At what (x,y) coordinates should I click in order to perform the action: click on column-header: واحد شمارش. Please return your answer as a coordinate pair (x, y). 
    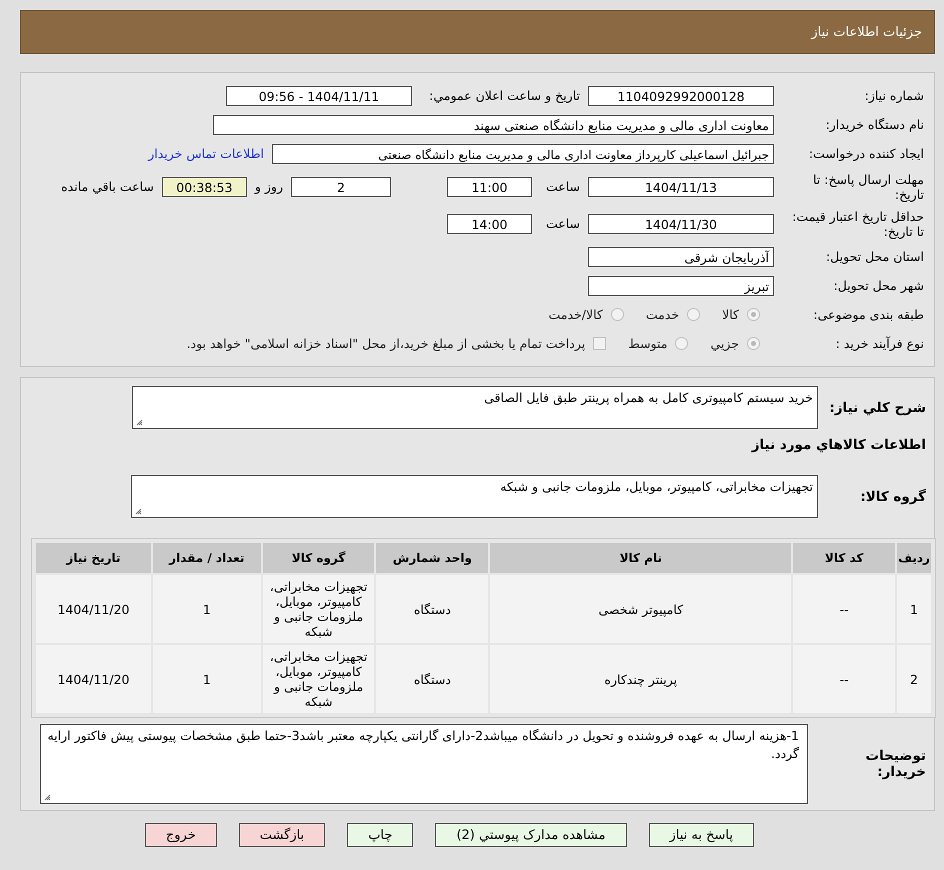
    Looking at the image, I should click on (432, 558).